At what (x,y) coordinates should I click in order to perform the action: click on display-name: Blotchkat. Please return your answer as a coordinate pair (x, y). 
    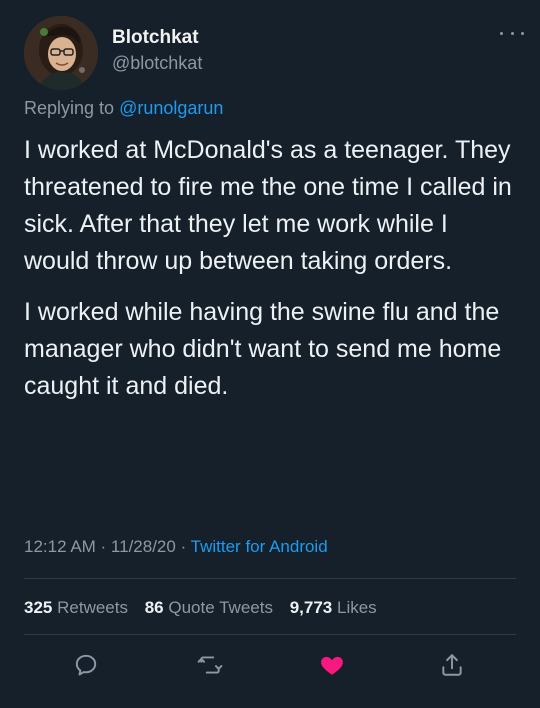
    Looking at the image, I should click on (157, 38).